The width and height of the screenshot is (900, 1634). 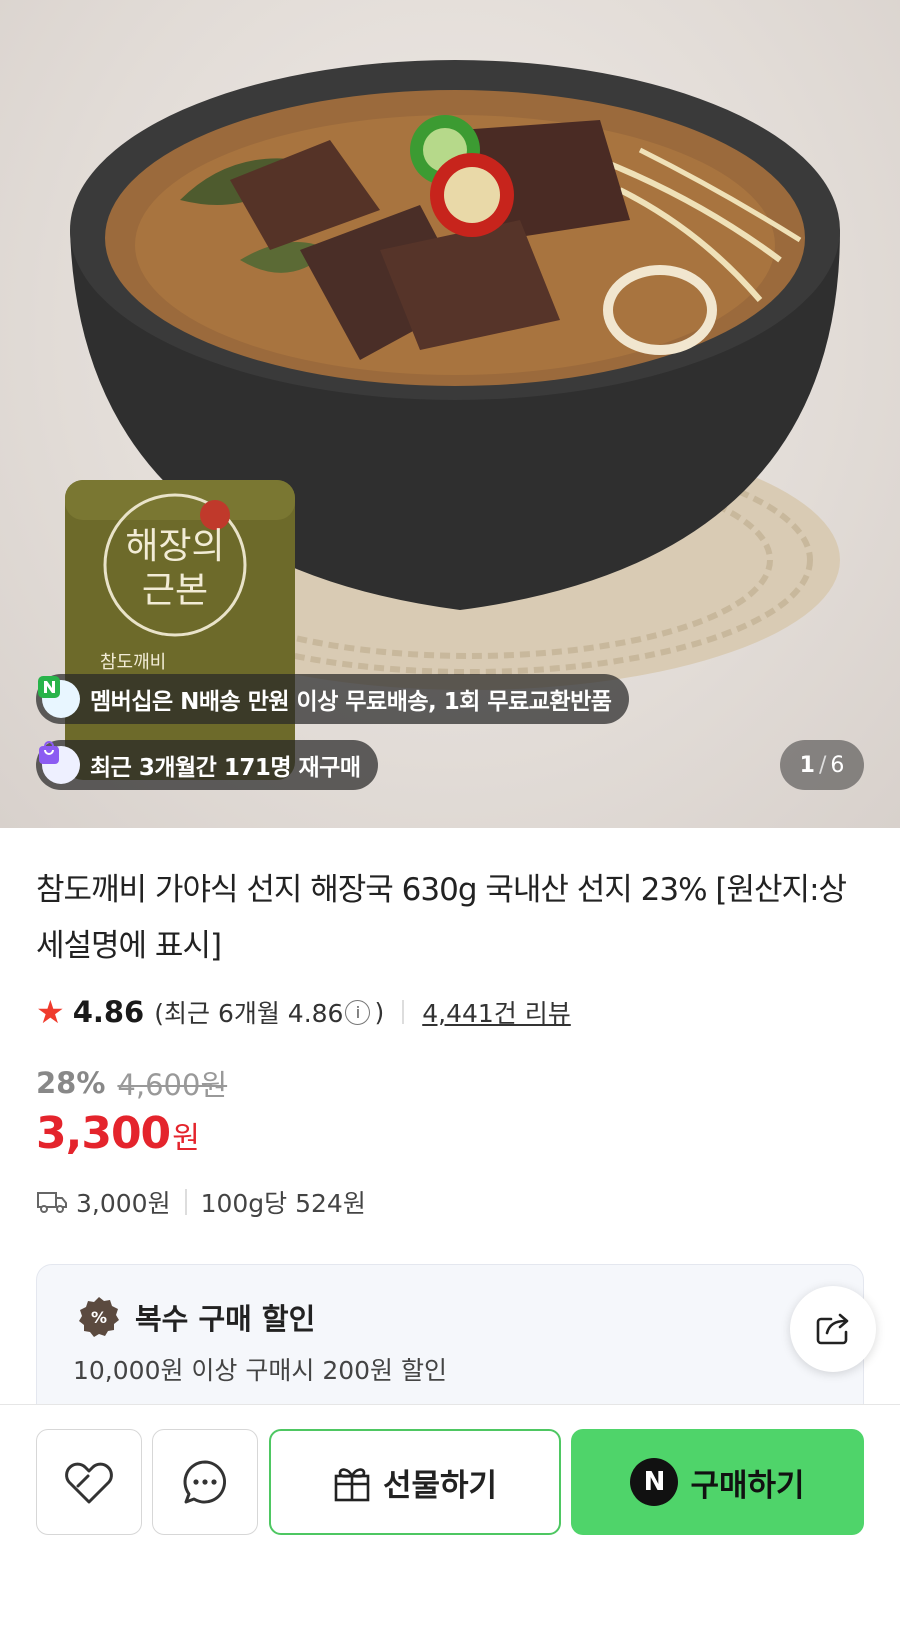 I want to click on image-counter-current: 1, so click(x=807, y=765).